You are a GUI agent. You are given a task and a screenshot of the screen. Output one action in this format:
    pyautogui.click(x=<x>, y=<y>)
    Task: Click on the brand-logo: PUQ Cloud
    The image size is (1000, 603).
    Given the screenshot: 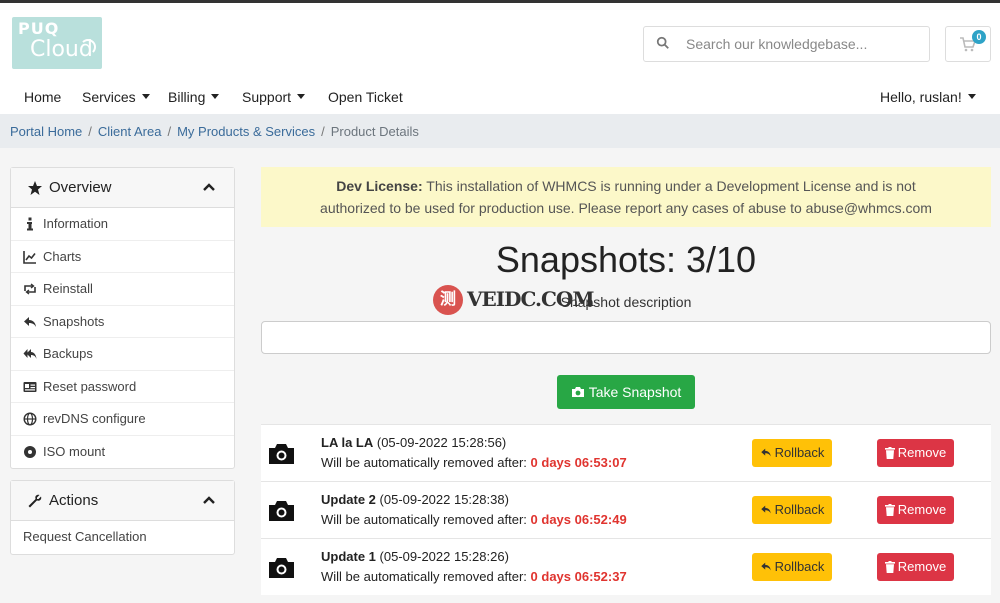 What is the action you would take?
    pyautogui.click(x=57, y=43)
    